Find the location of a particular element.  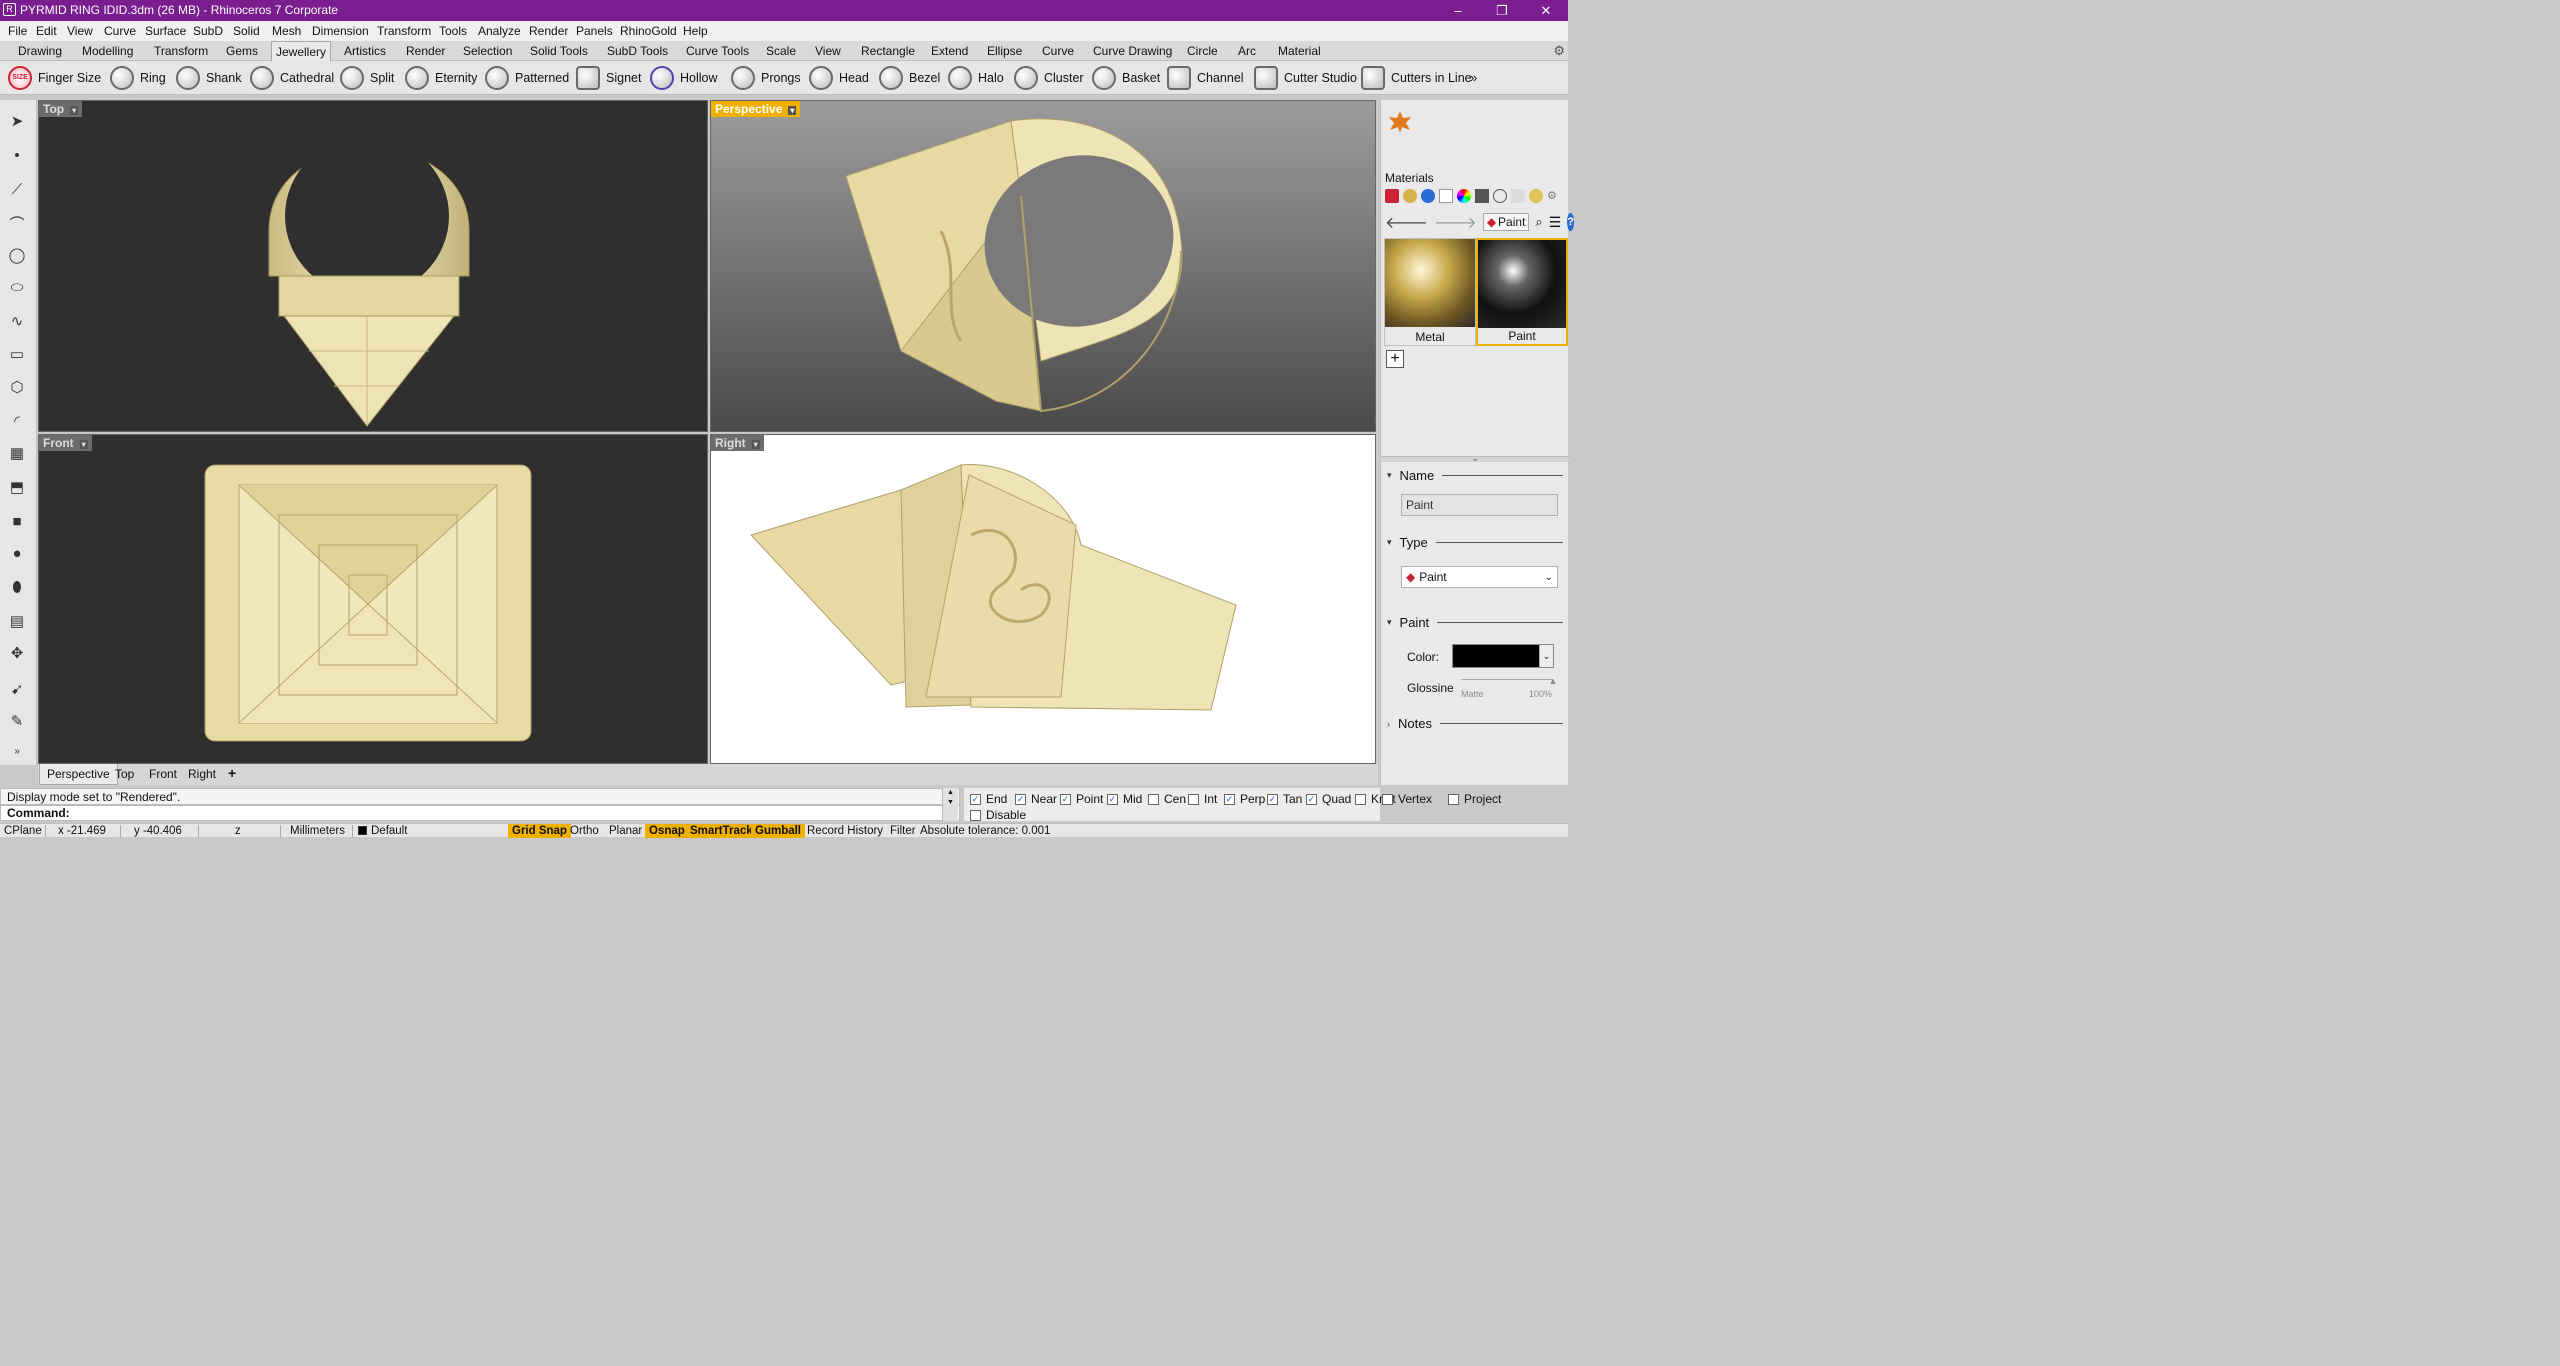

viewport-title-top: Top ▾ is located at coordinates (61, 109).